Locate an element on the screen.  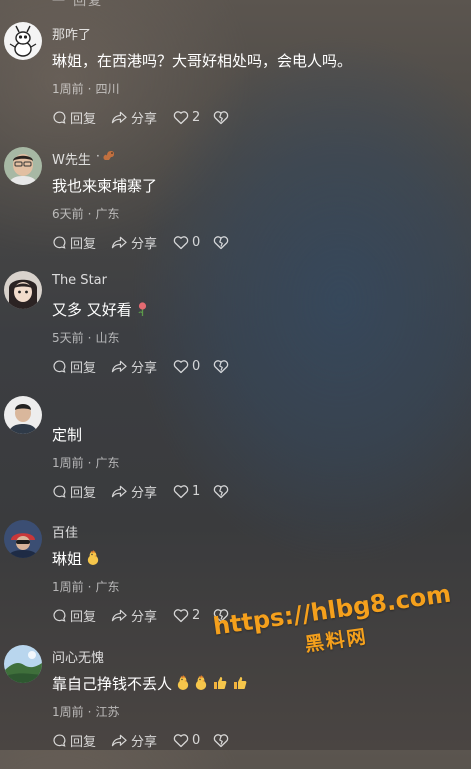
girl-avatar-icon is located at coordinates (23, 290).